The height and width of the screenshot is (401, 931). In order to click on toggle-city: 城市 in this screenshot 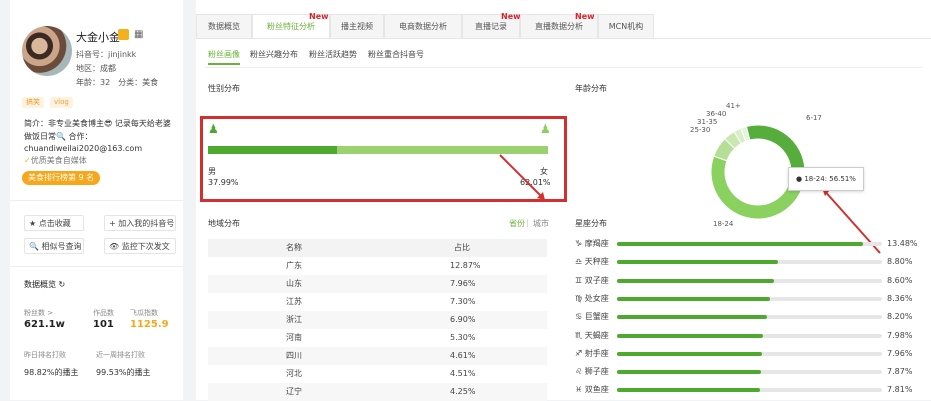, I will do `click(541, 223)`.